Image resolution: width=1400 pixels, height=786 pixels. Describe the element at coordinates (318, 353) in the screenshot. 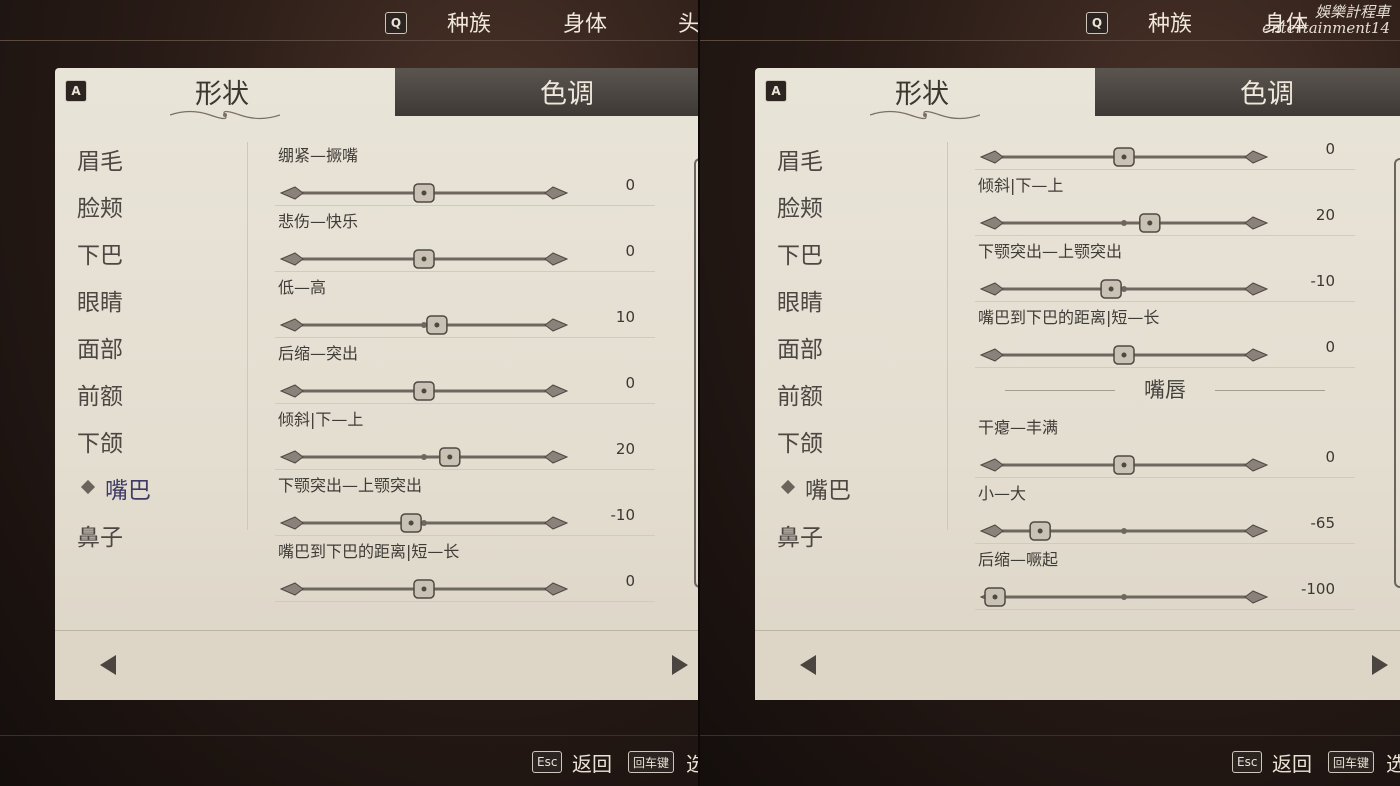

I see `slider-label: 后缩—突出` at that location.